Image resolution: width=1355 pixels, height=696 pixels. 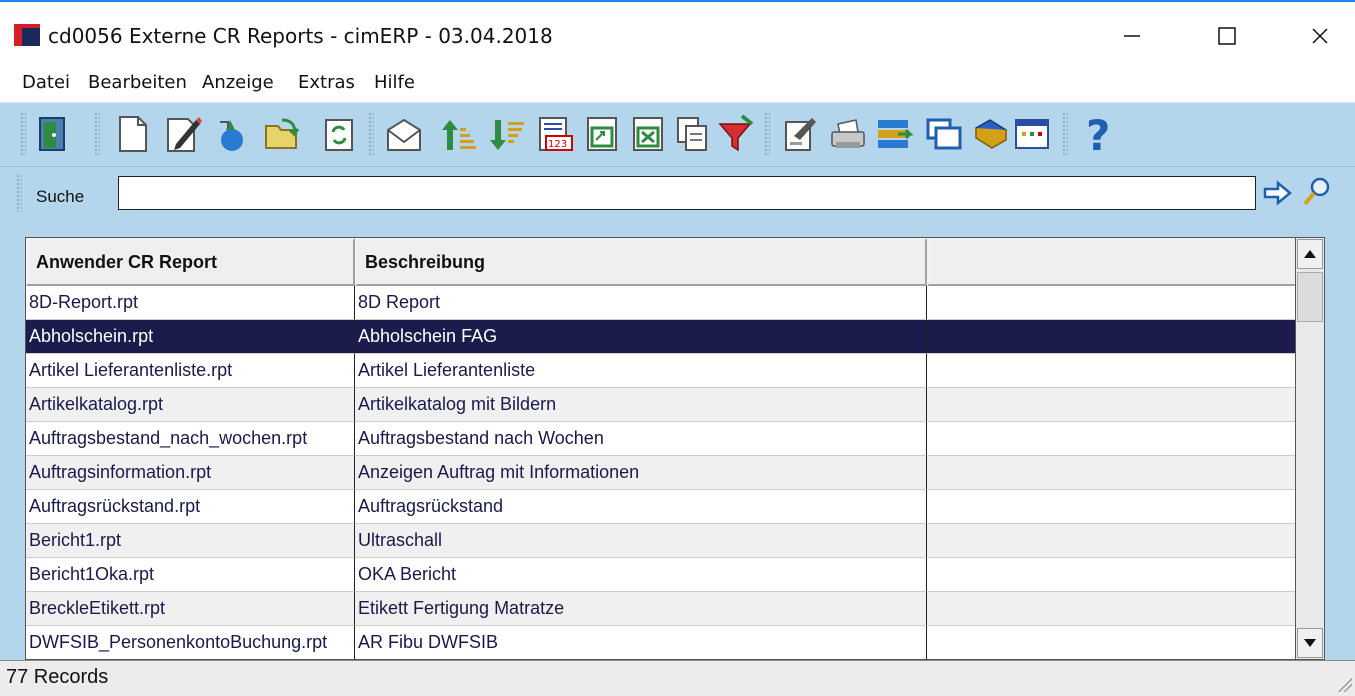 What do you see at coordinates (677, 678) in the screenshot?
I see `status-bar` at bounding box center [677, 678].